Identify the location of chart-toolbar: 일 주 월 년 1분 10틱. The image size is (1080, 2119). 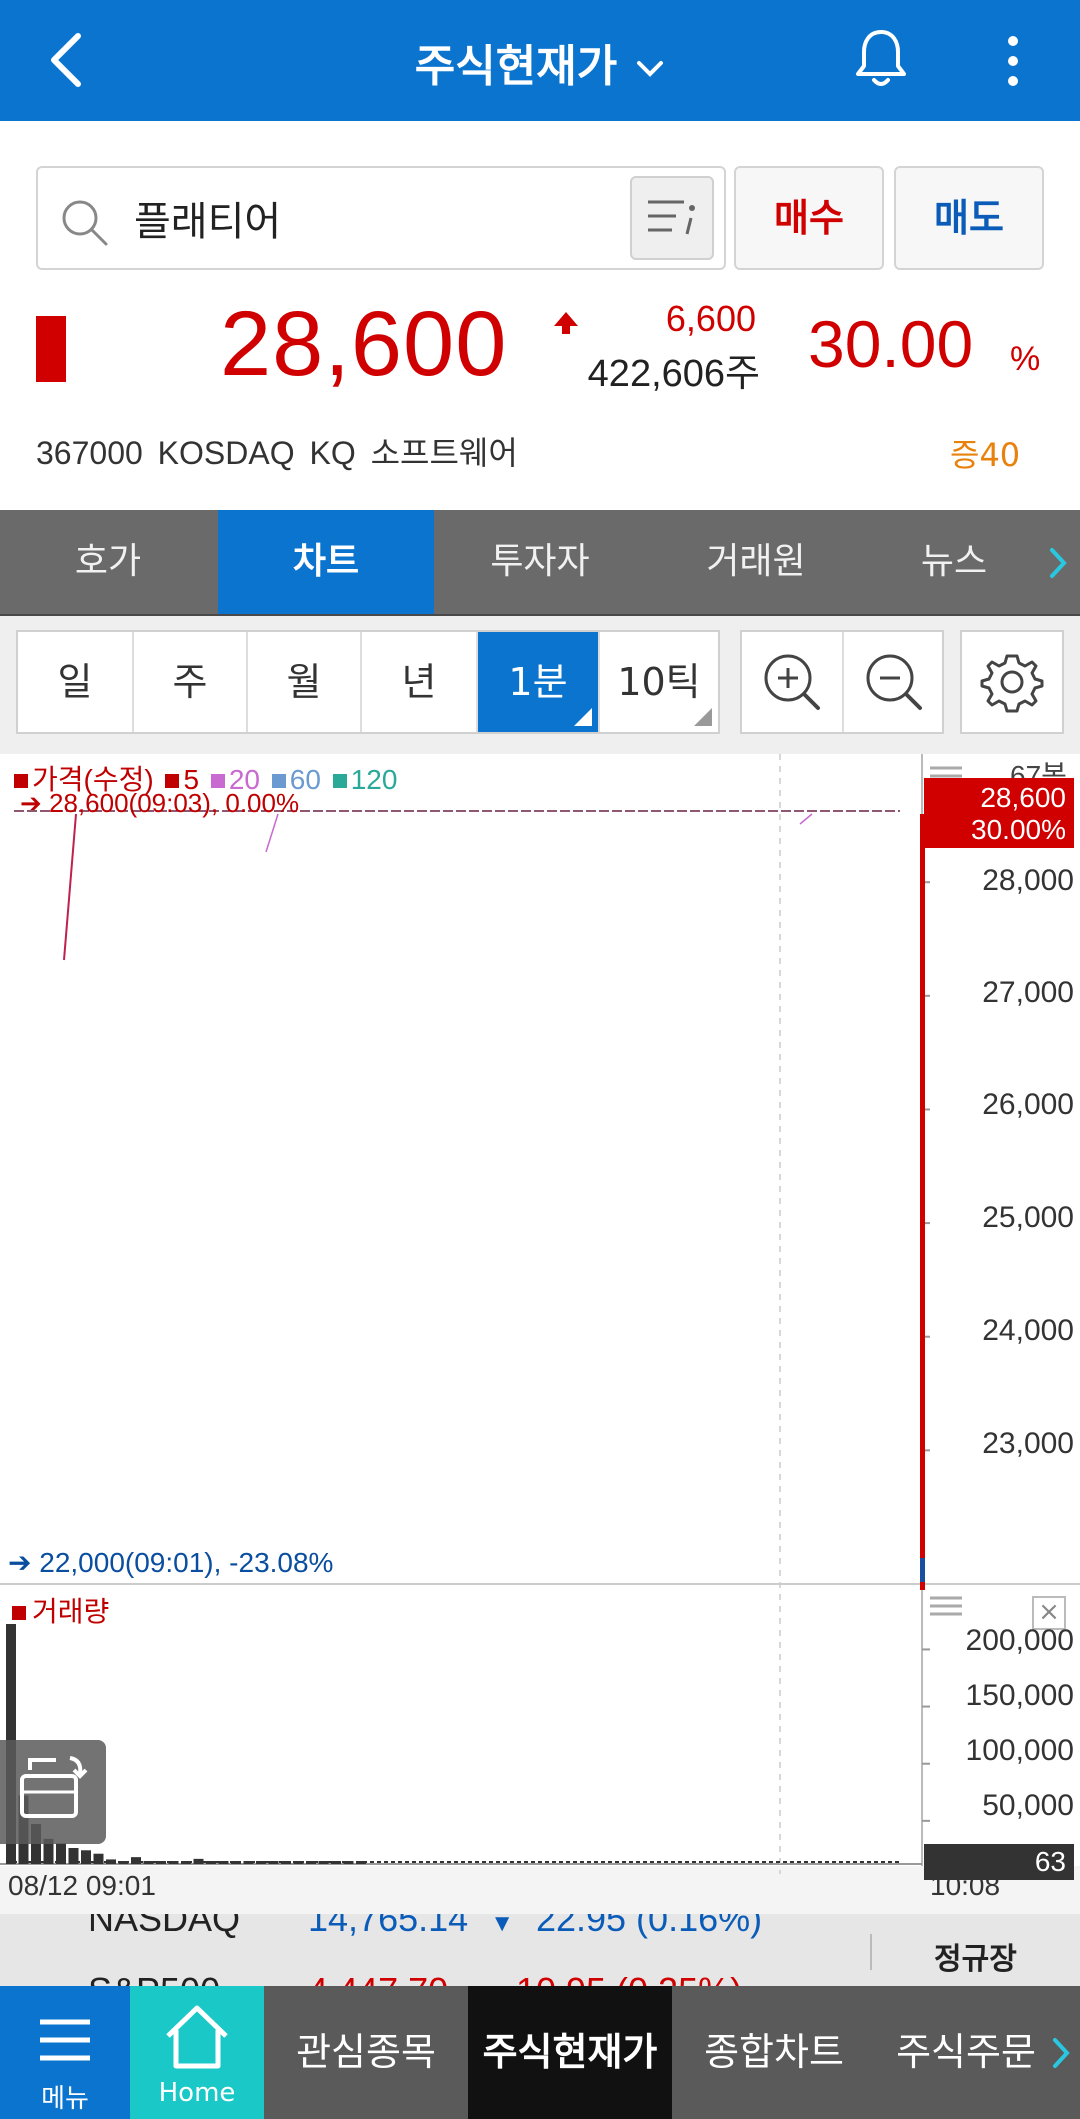
(540, 685).